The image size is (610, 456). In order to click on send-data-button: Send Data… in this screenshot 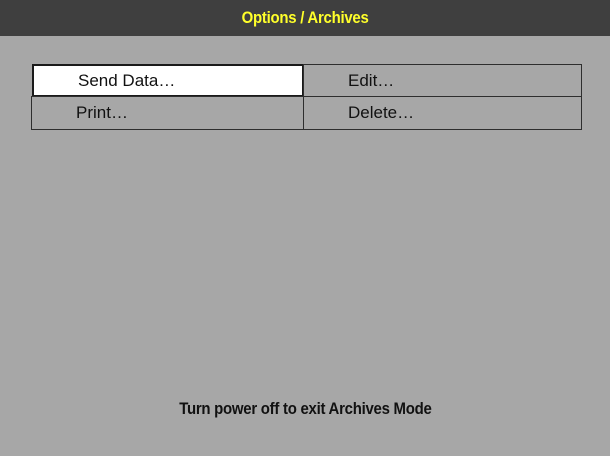, I will do `click(168, 80)`.